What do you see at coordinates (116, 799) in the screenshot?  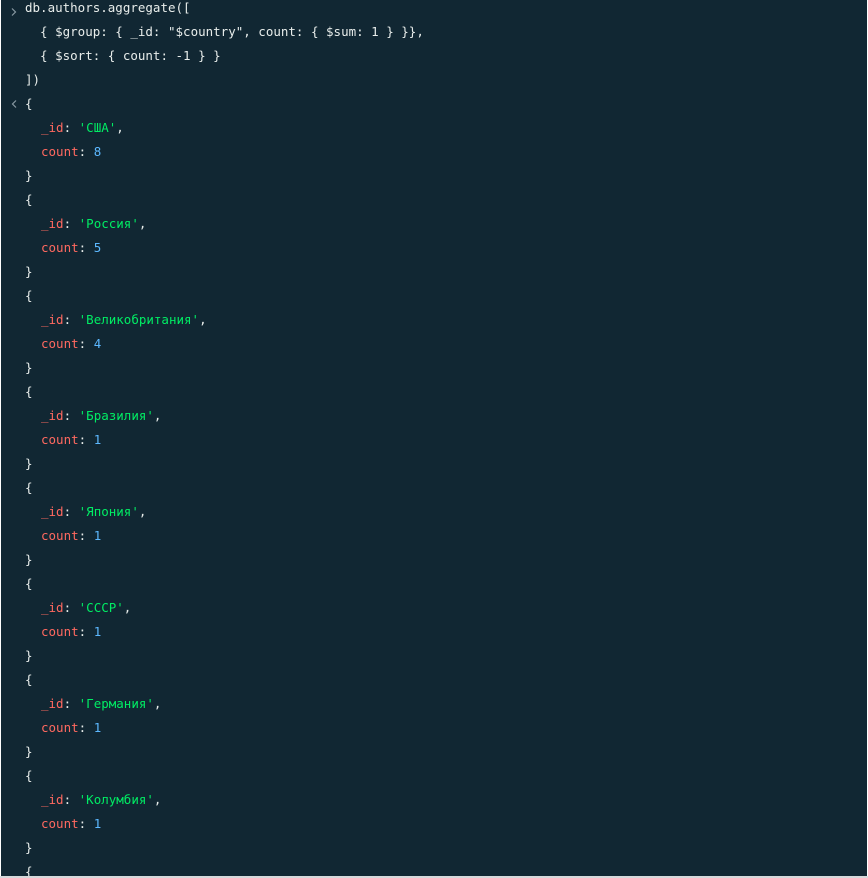 I see `id-value: 'Колумбия'` at bounding box center [116, 799].